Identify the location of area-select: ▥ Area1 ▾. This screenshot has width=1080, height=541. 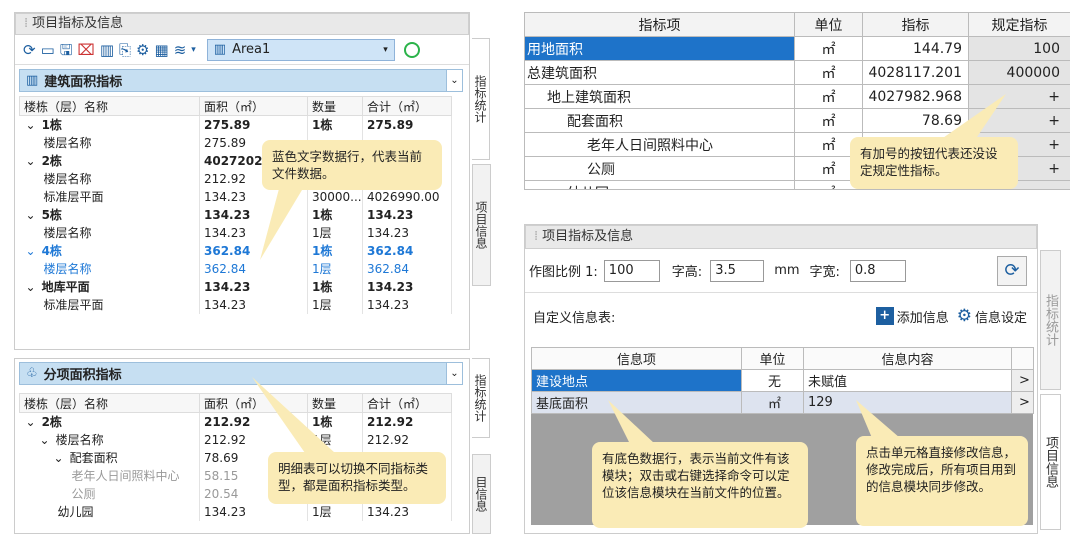
(300, 49).